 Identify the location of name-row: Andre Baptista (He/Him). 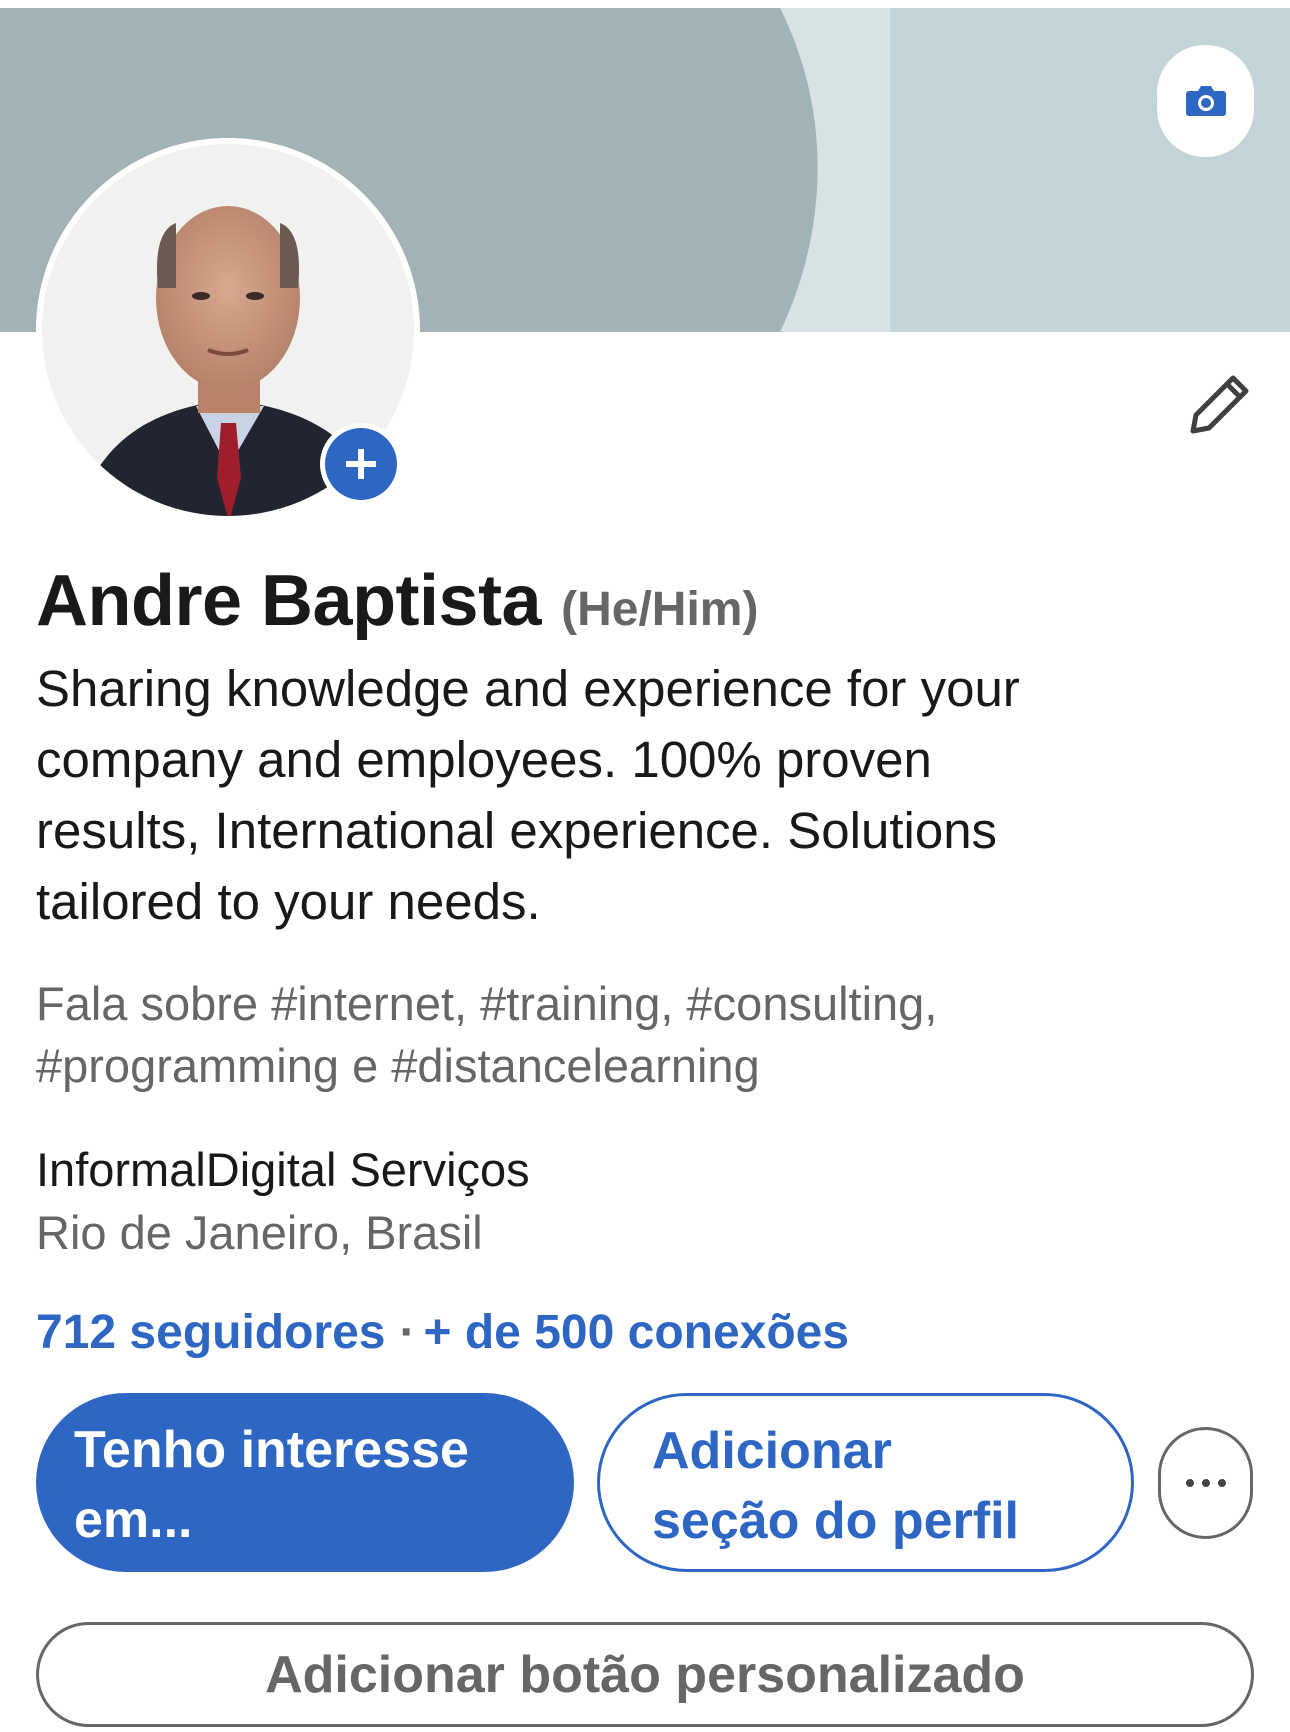
(397, 601).